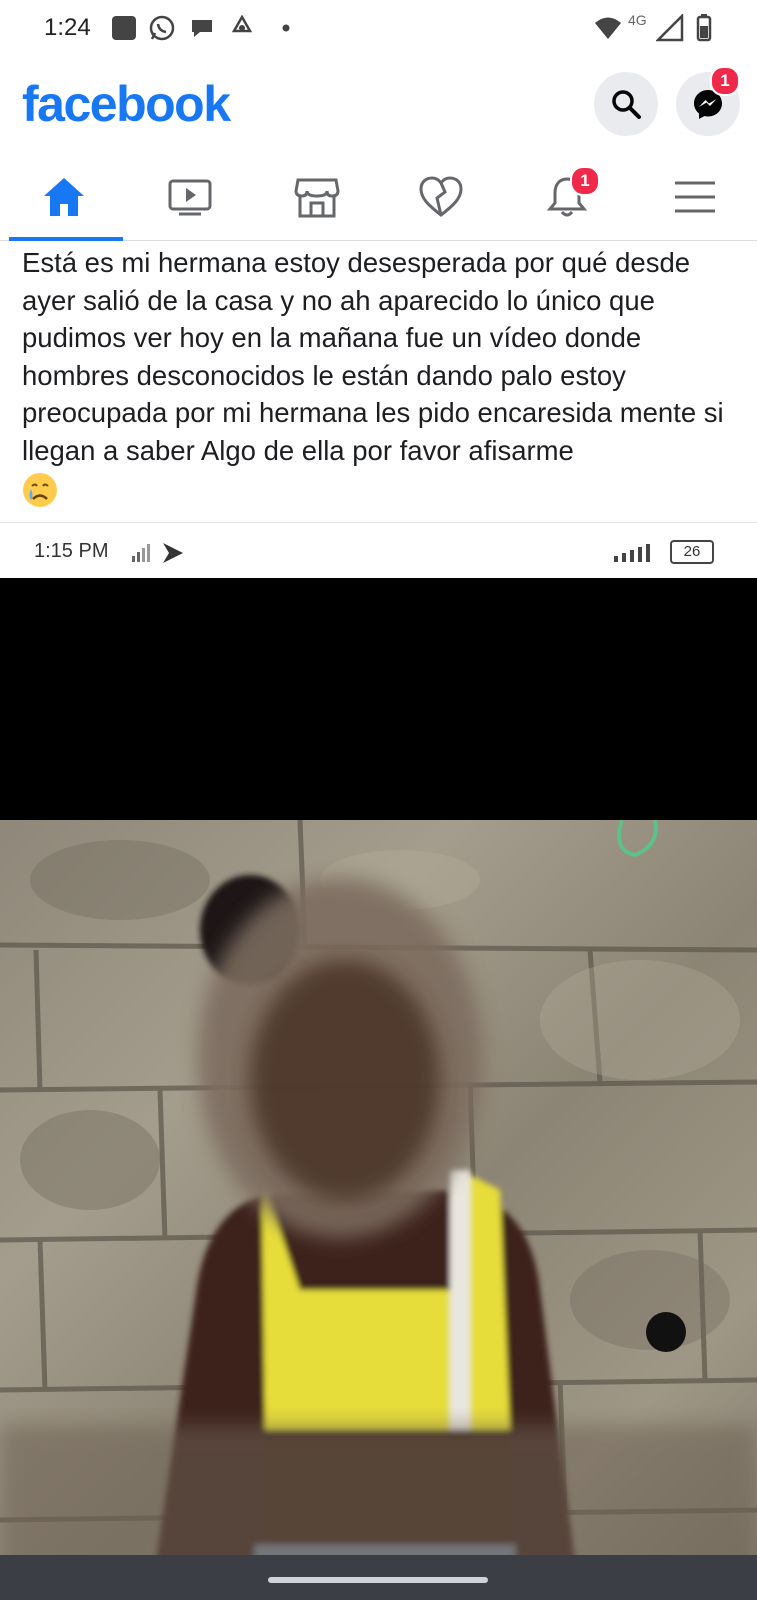 This screenshot has width=757, height=1600. Describe the element at coordinates (725, 81) in the screenshot. I see `messenger-badge: 1` at that location.